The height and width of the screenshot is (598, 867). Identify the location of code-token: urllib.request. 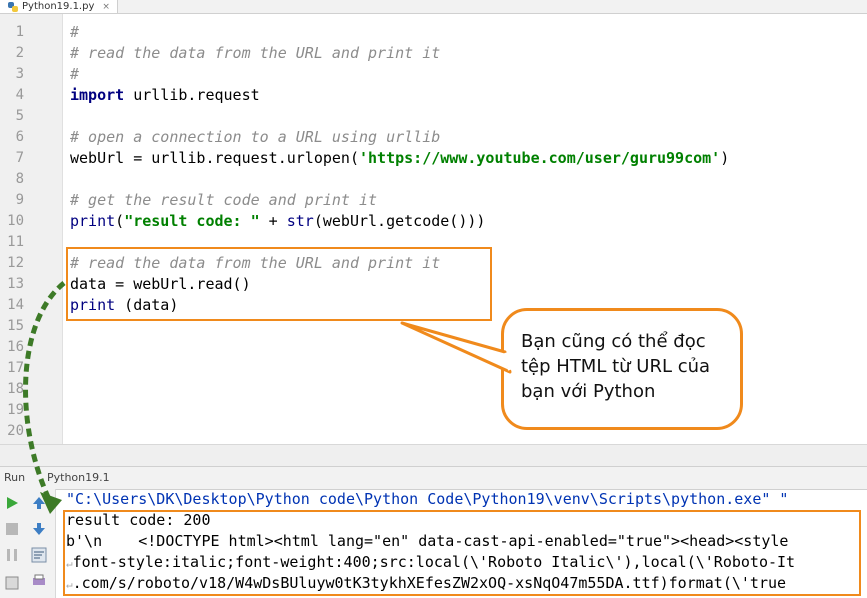
(192, 95).